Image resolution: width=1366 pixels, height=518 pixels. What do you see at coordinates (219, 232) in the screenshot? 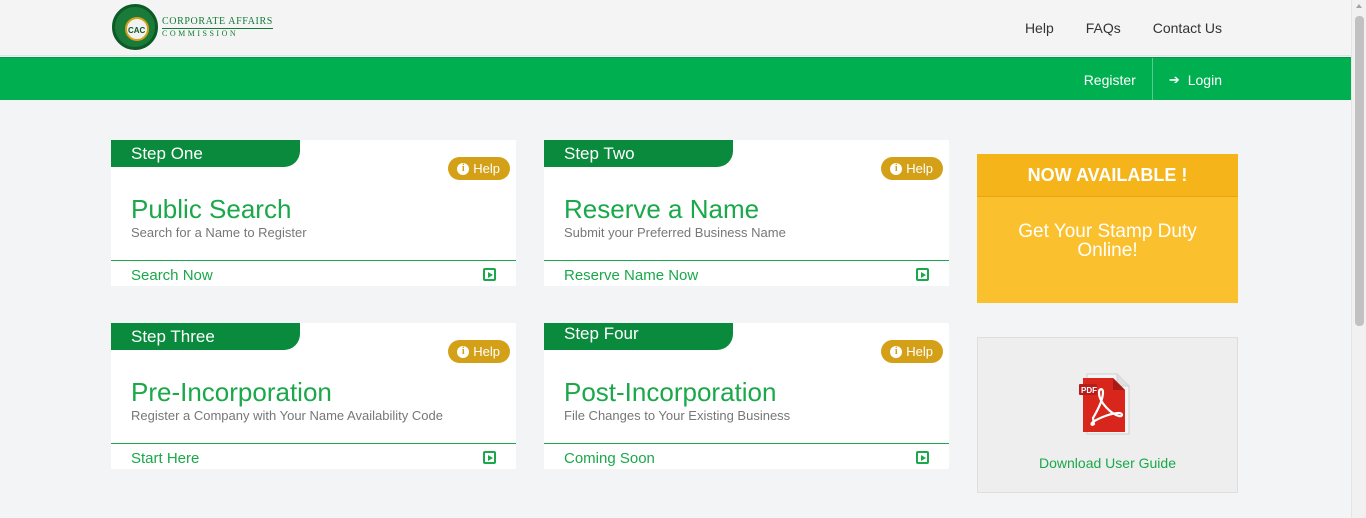
I see `card-subtitle: Search for a Name to Register` at bounding box center [219, 232].